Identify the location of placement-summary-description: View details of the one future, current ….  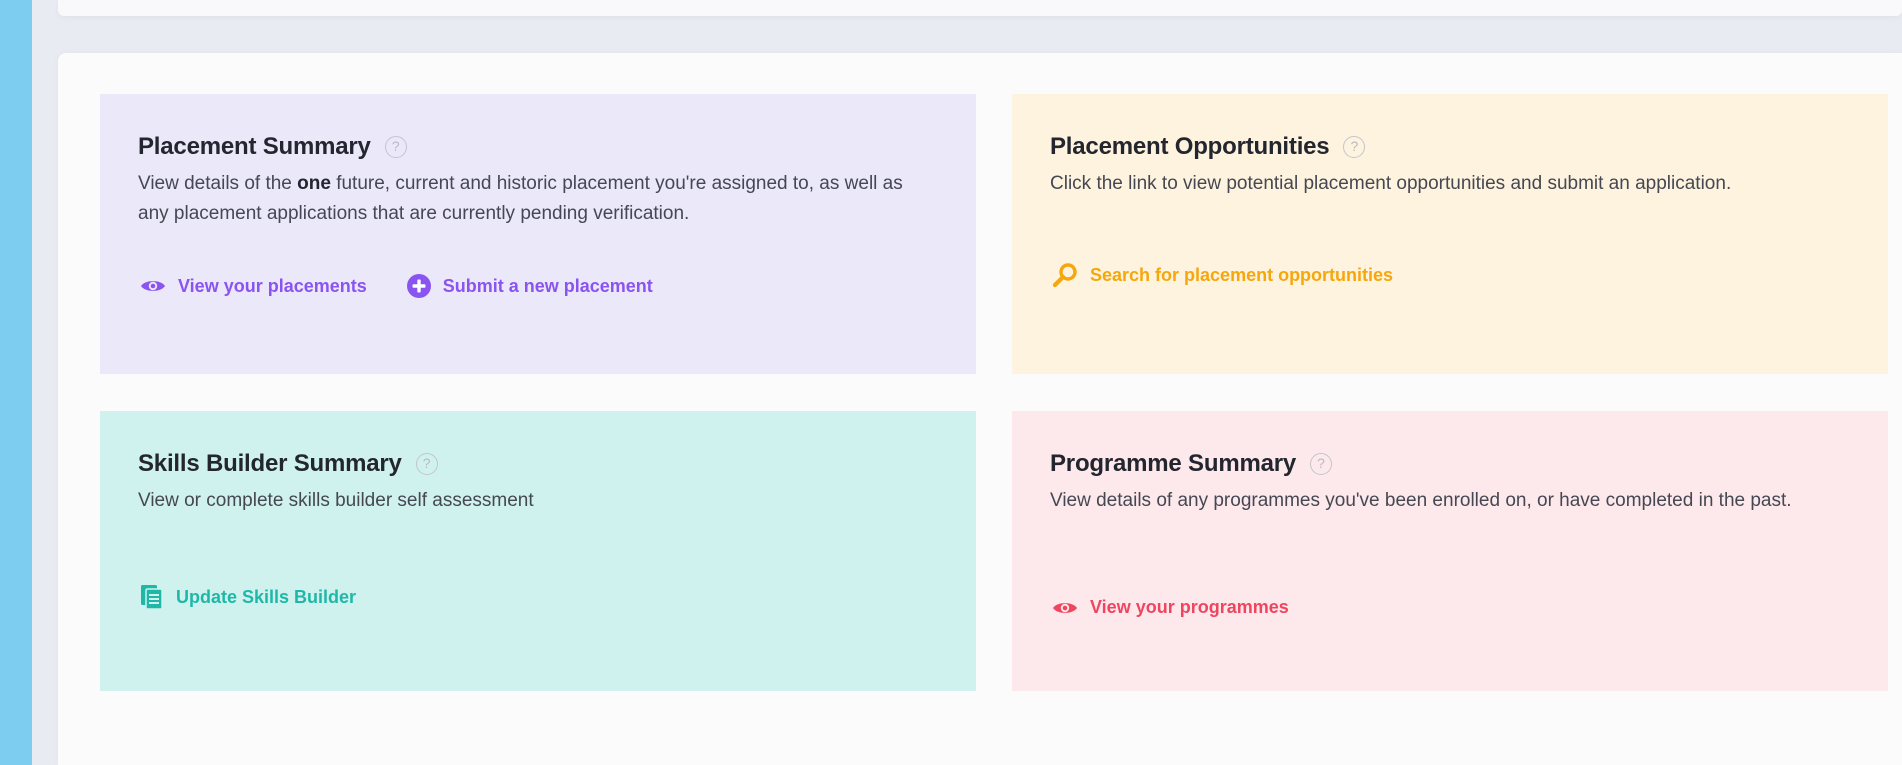
(538, 199).